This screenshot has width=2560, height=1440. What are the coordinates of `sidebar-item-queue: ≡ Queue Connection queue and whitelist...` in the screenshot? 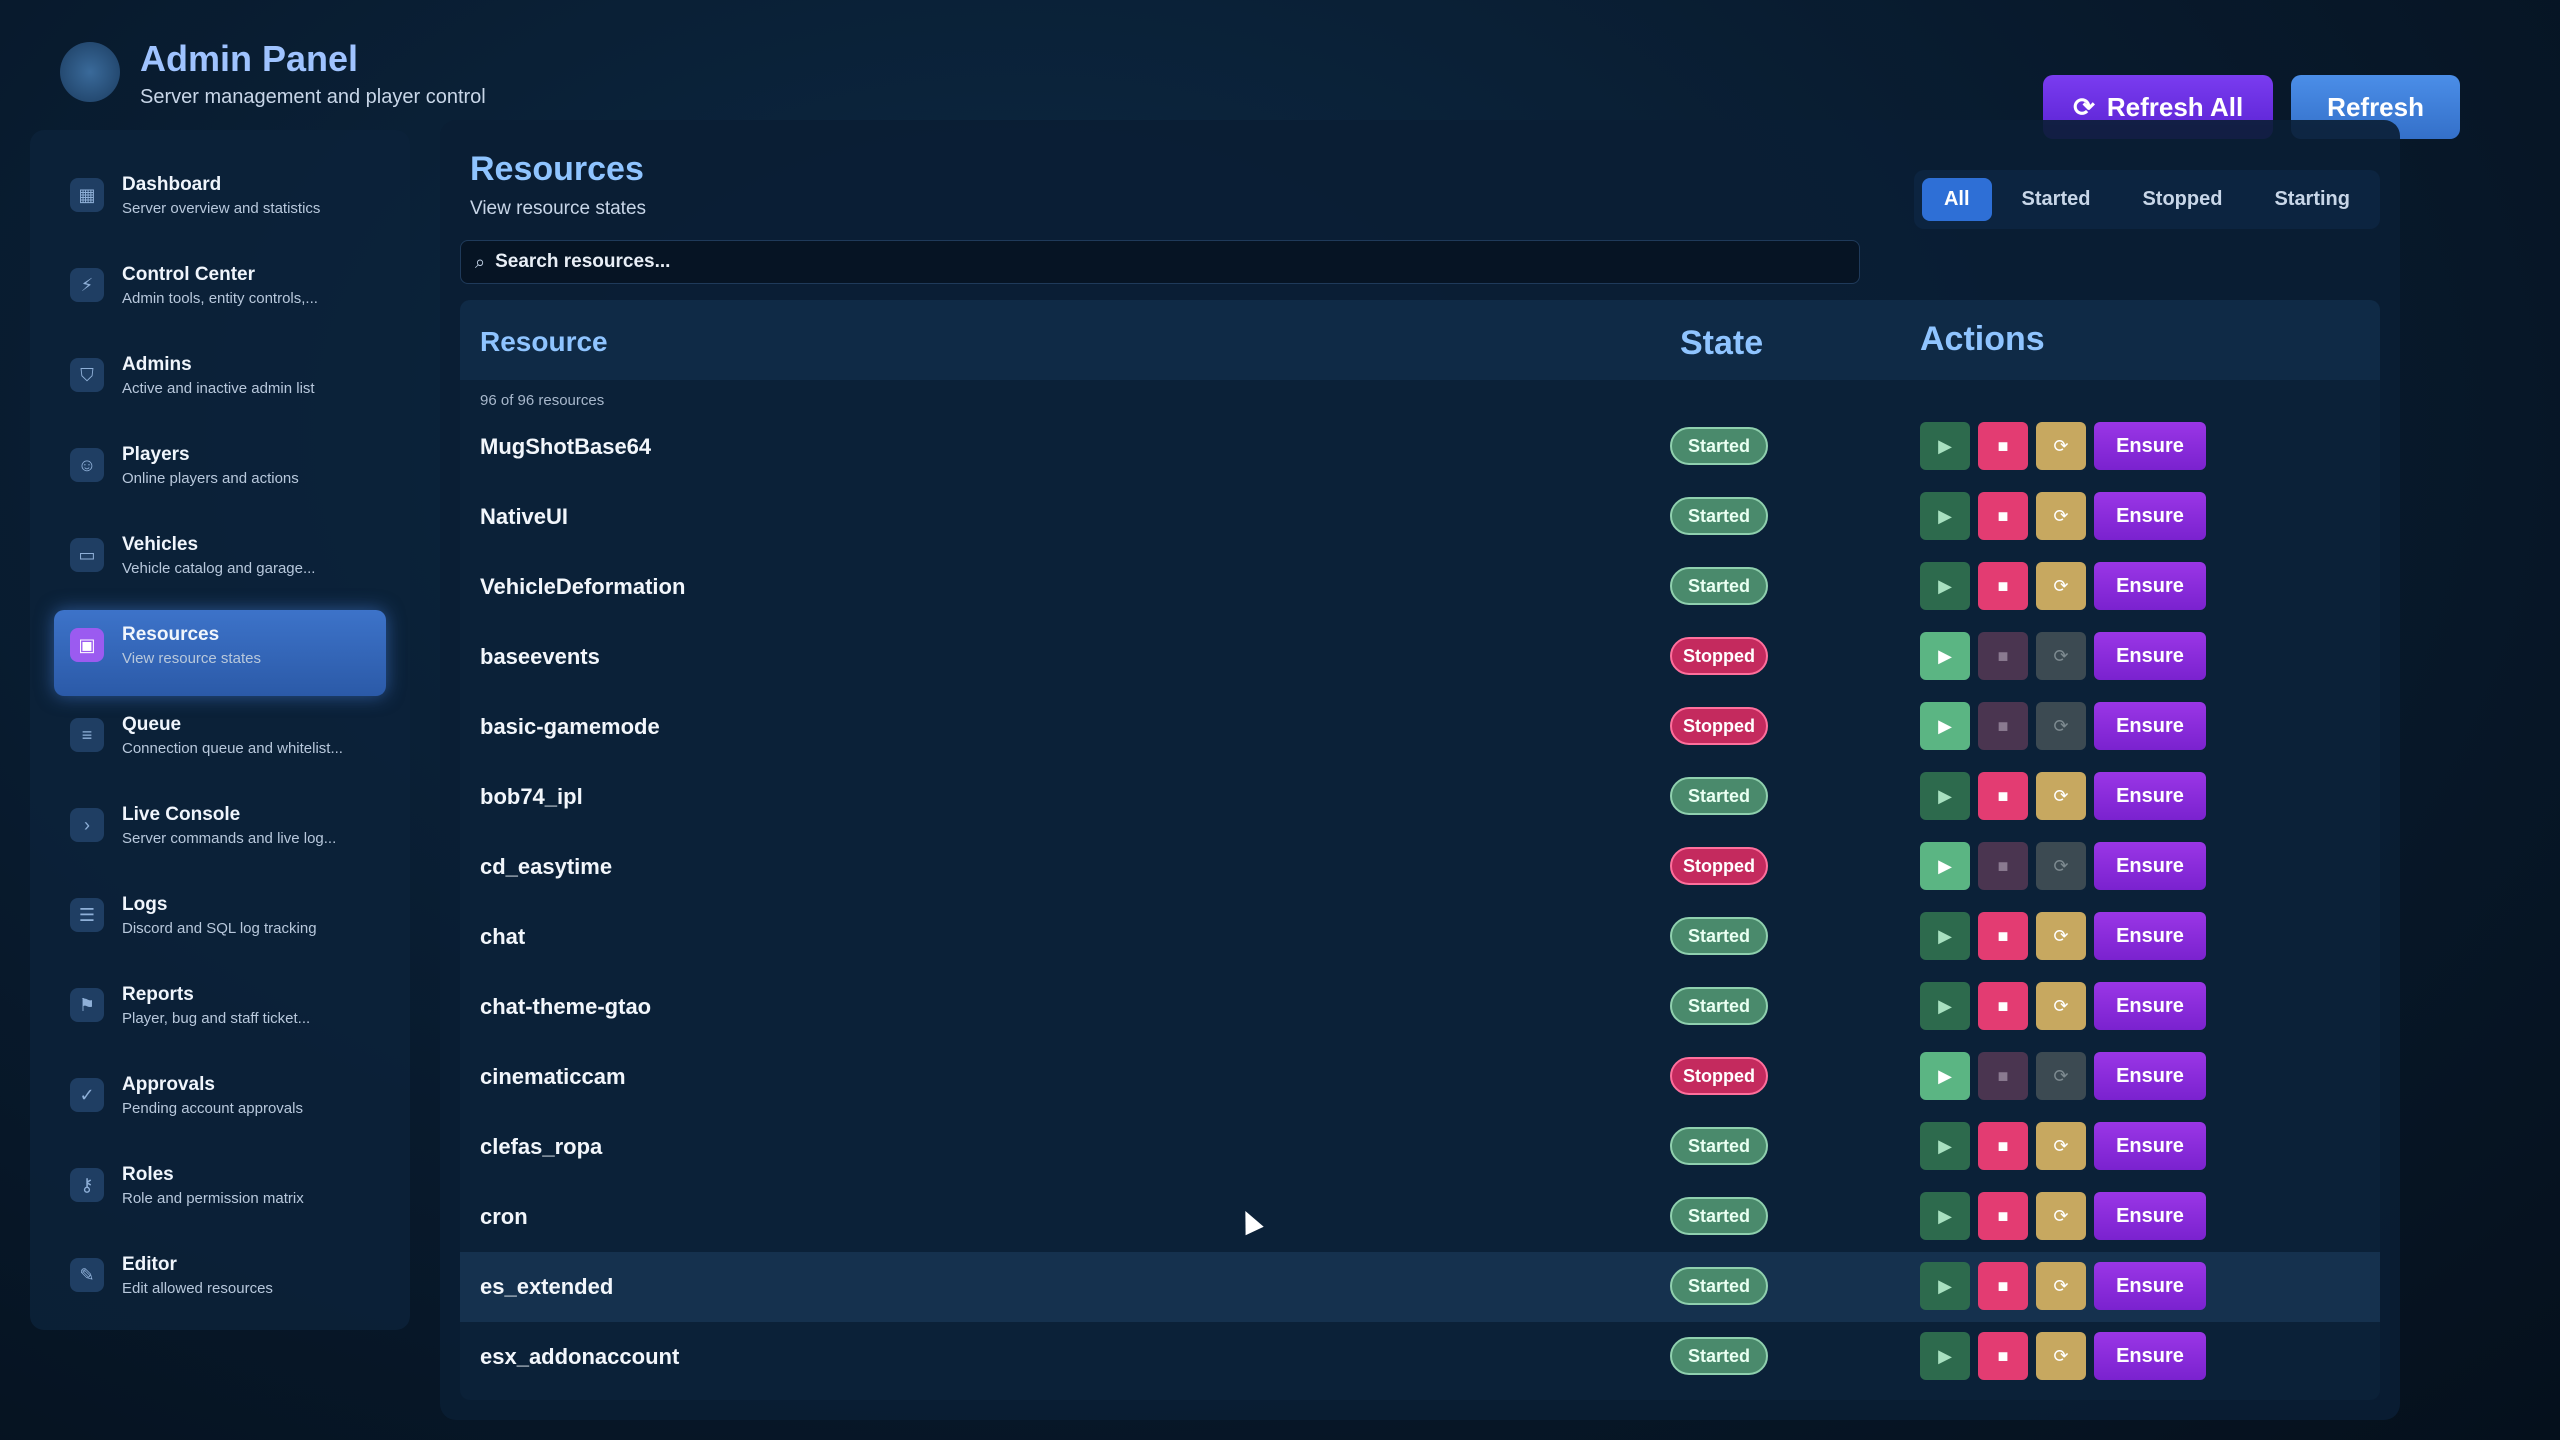 It's located at (220, 743).